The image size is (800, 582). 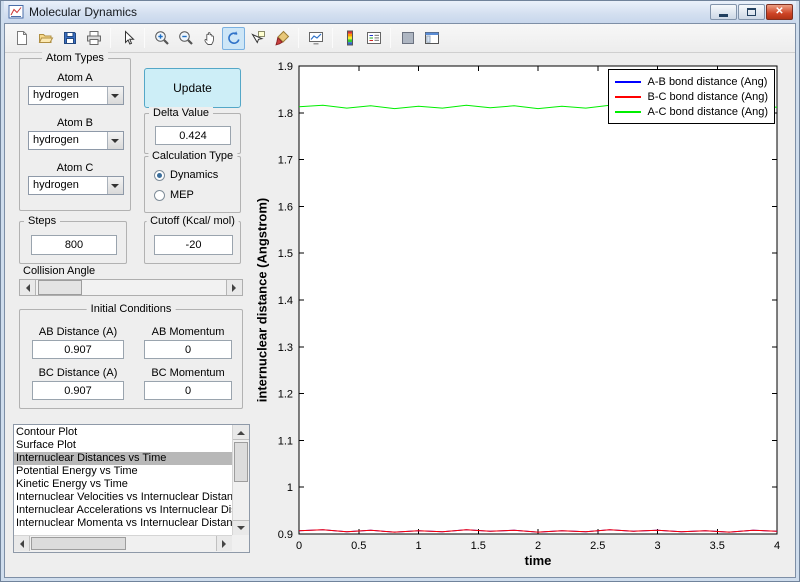 I want to click on zoom-out-button, so click(x=185, y=38).